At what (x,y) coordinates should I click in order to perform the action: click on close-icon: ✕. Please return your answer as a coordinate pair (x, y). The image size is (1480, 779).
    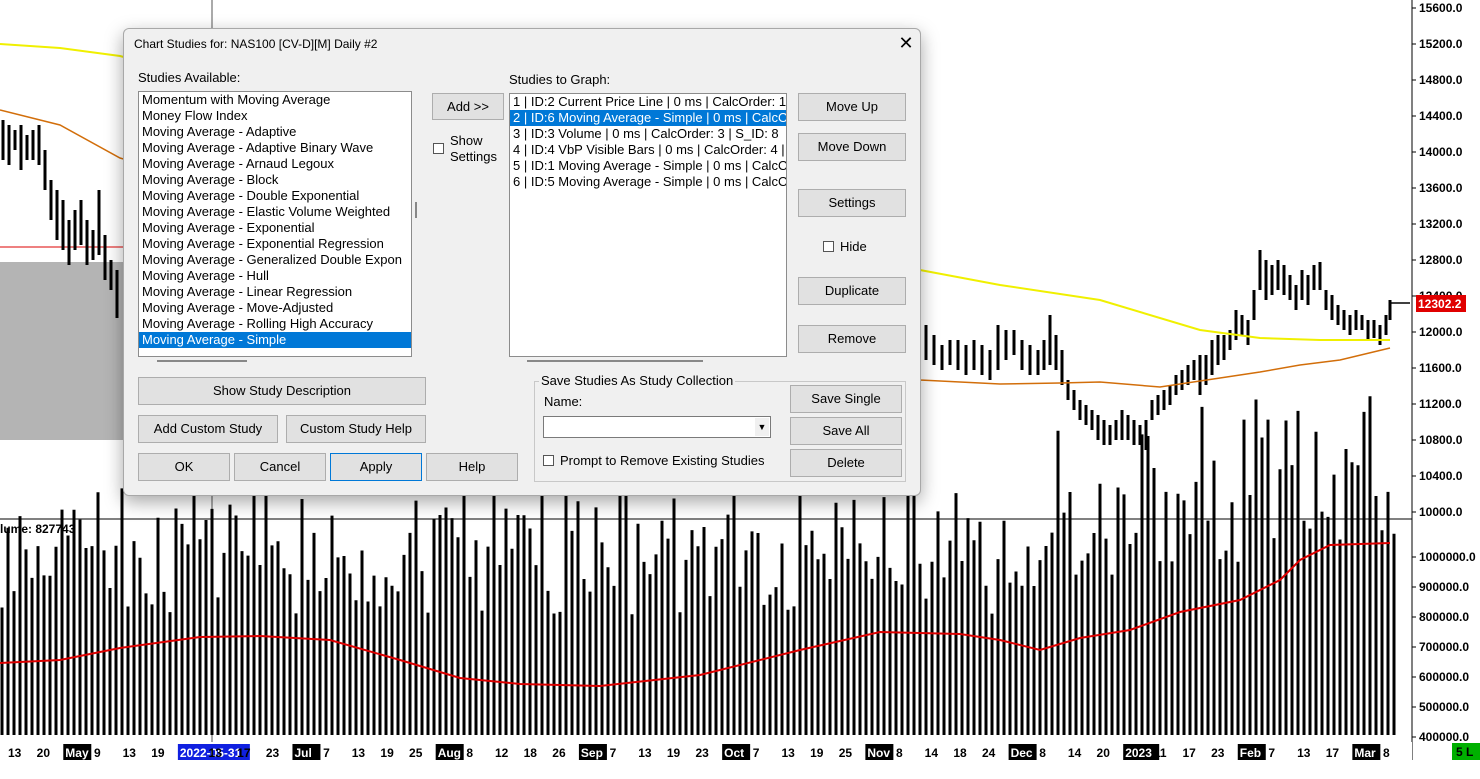
    Looking at the image, I should click on (906, 43).